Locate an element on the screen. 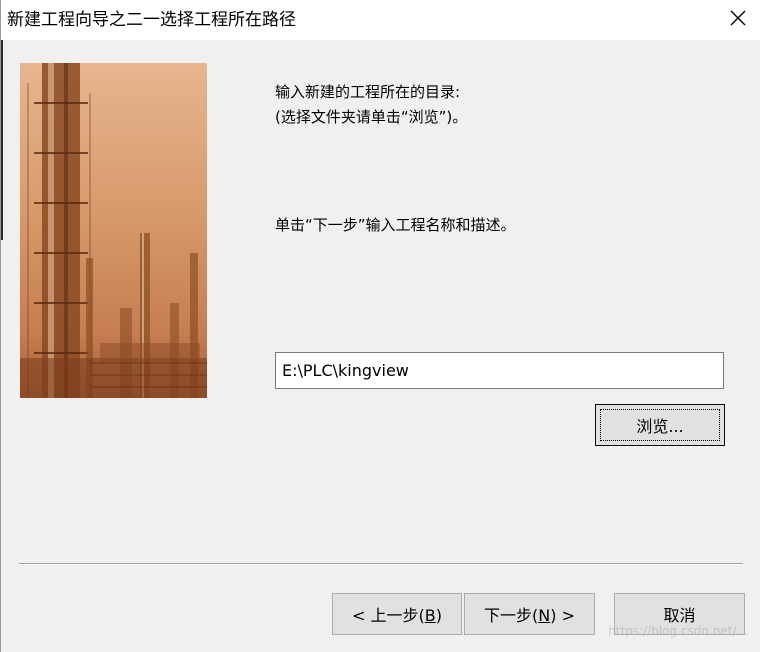 The height and width of the screenshot is (652, 760). title-bar: 新建工程向导之二一选择工程所在路径 is located at coordinates (380, 20).